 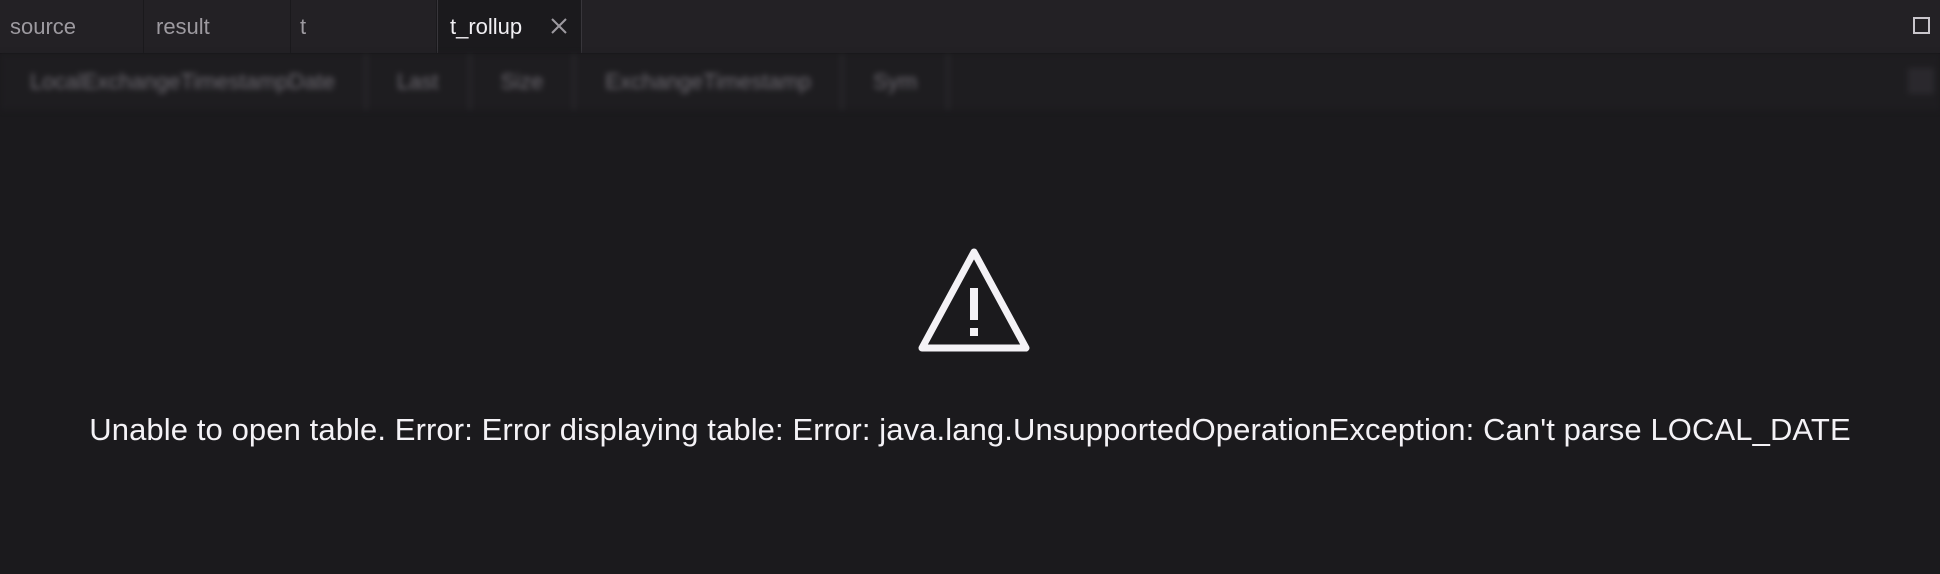 What do you see at coordinates (43, 26) in the screenshot?
I see `tab-label: source` at bounding box center [43, 26].